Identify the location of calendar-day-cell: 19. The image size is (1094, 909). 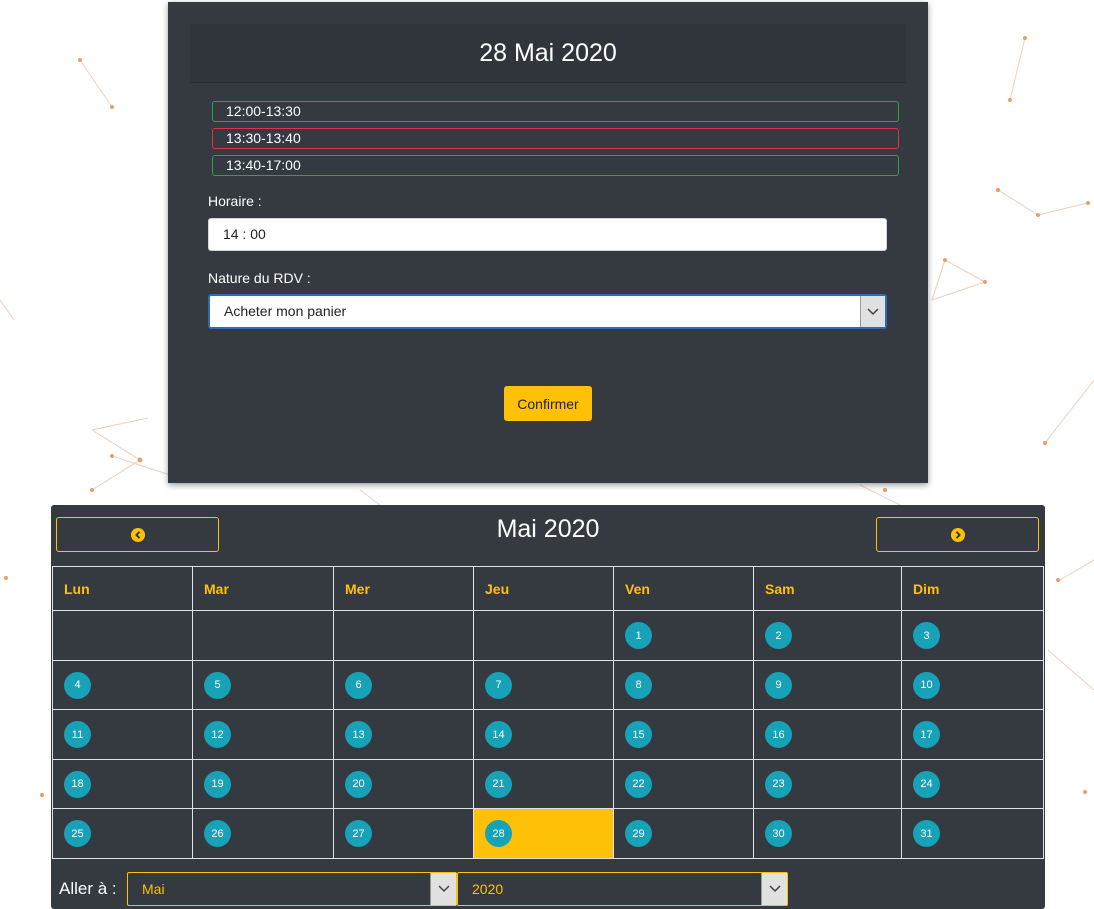
(263, 783).